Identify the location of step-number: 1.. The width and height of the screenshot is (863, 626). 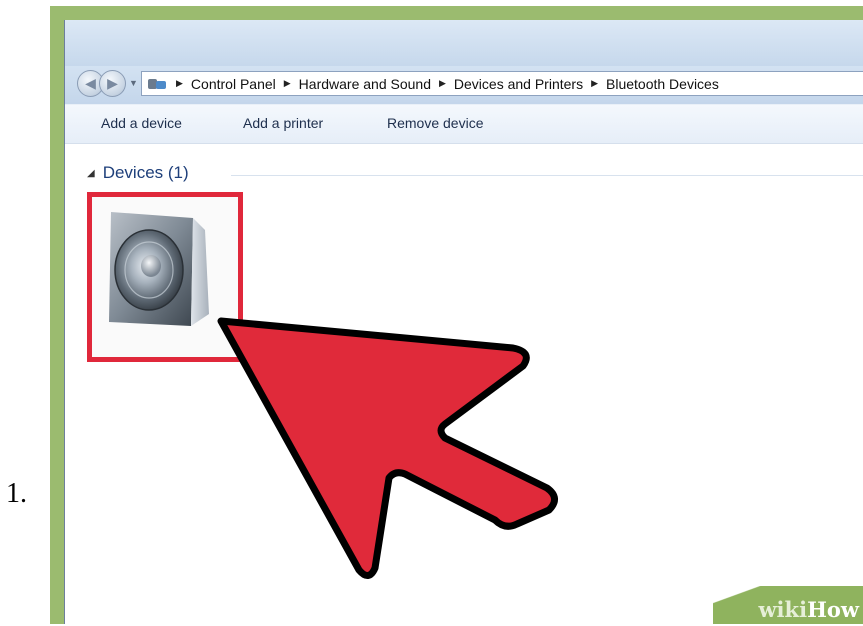
(16, 493).